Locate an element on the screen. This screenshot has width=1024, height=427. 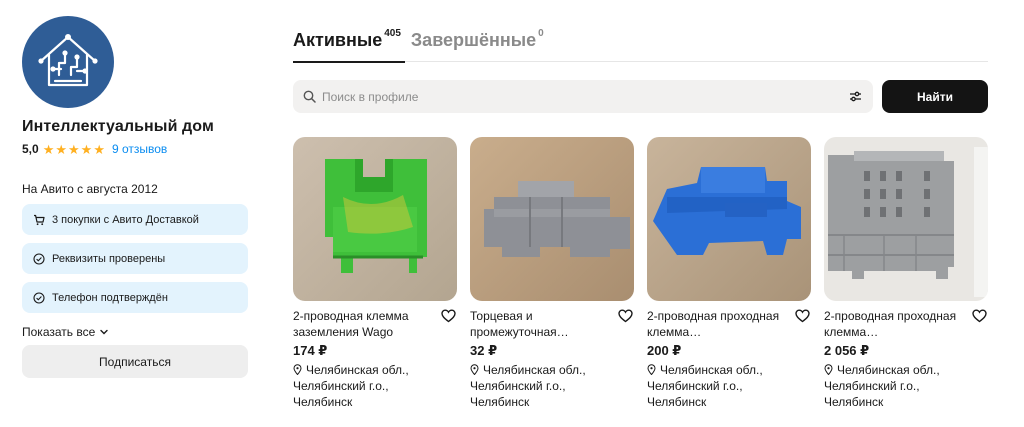
badge-phone-verified: Телефон подтверждён is located at coordinates (135, 297).